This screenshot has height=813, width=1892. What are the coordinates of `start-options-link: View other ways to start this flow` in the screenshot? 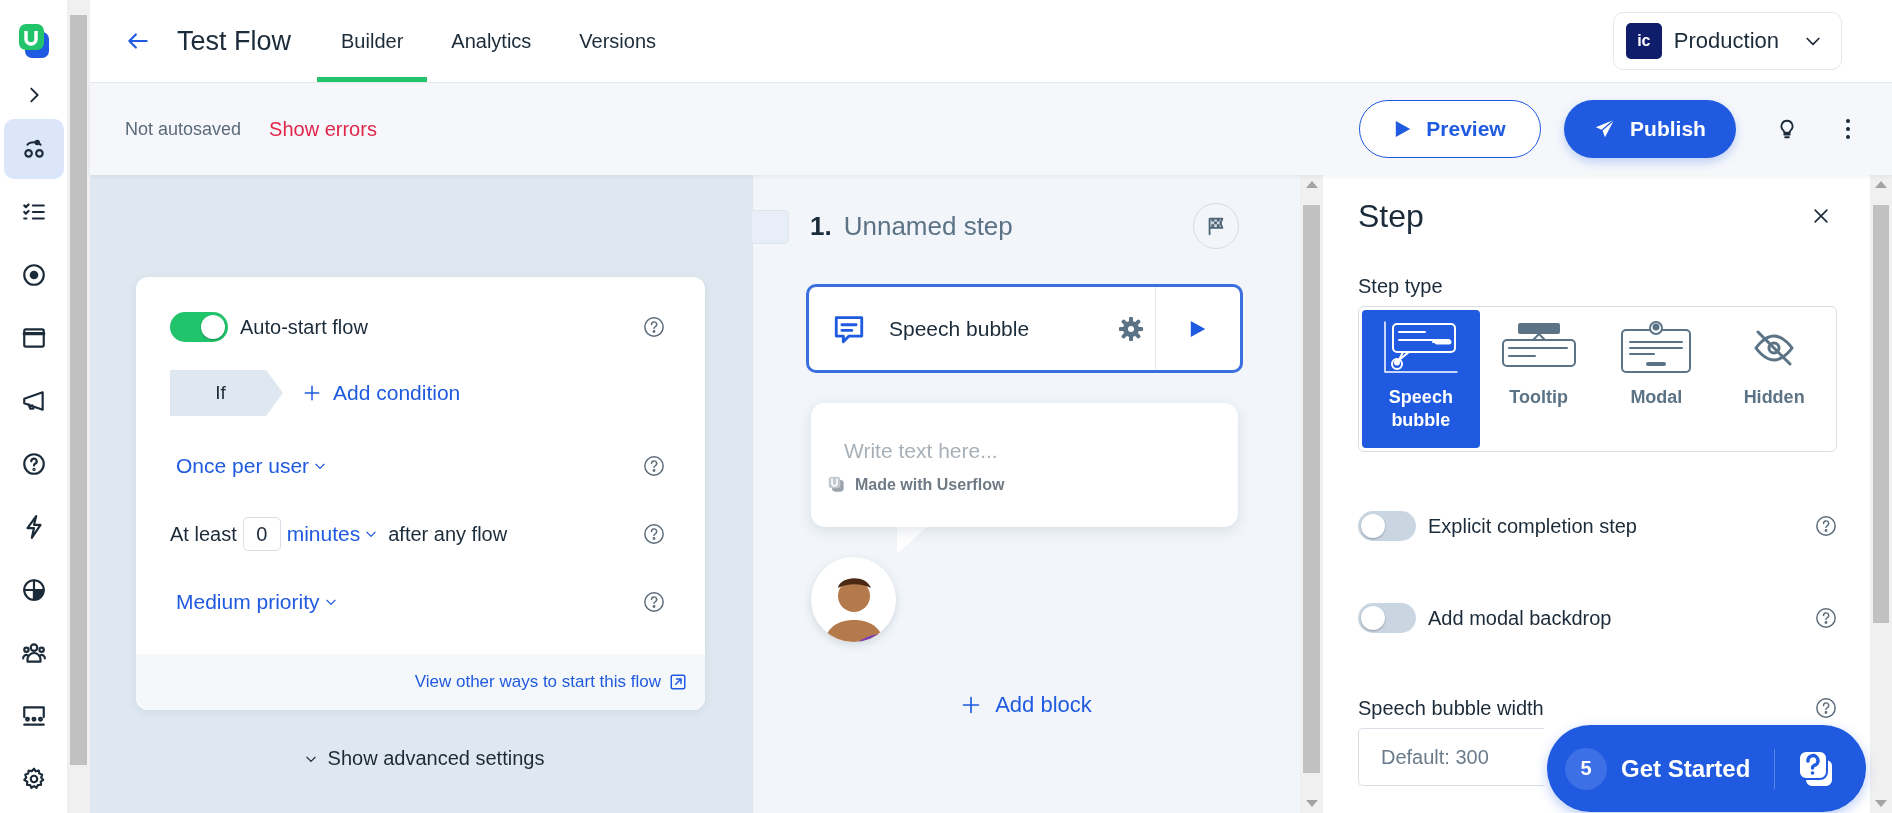 It's located at (550, 682).